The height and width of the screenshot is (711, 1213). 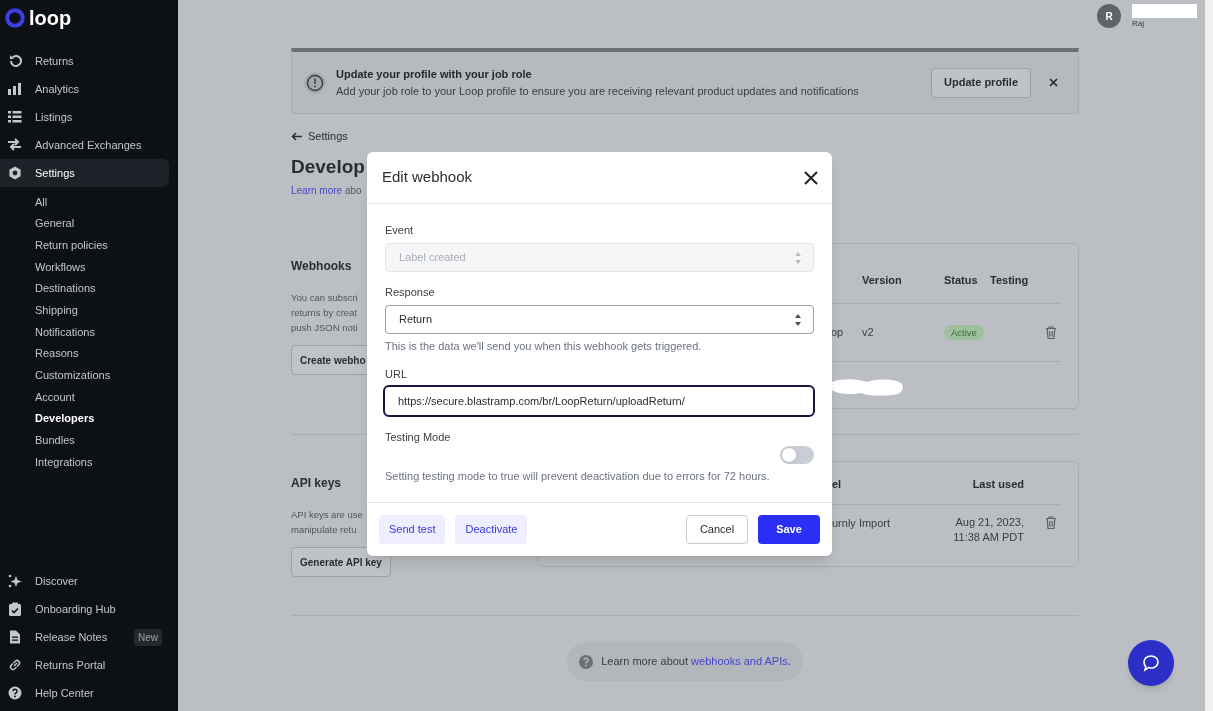 I want to click on document-icon, so click(x=15, y=637).